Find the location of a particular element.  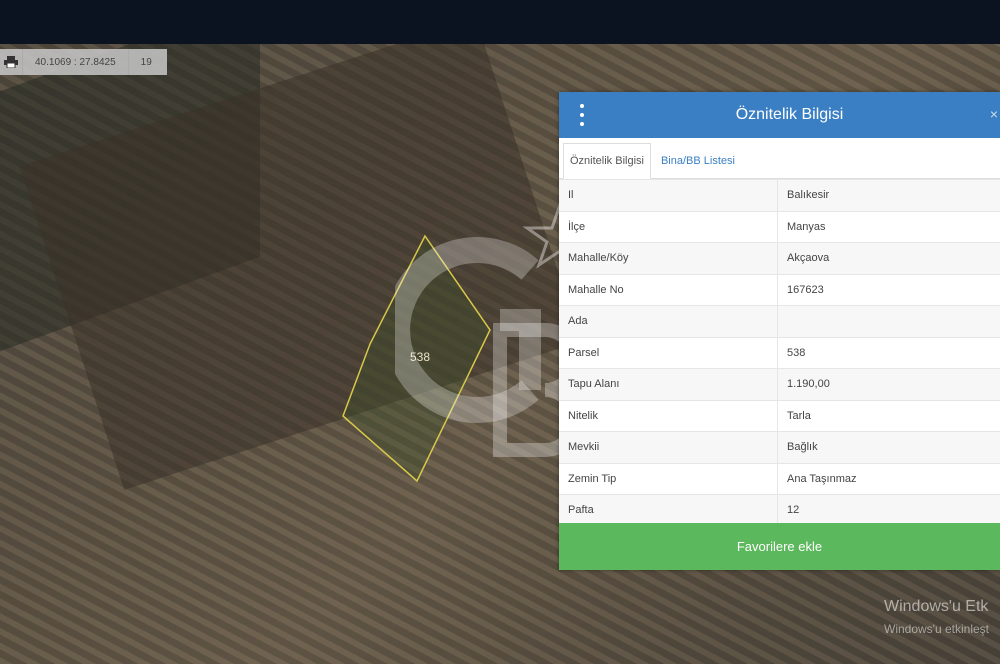

attr-key: Zemin Tip is located at coordinates (668, 478).